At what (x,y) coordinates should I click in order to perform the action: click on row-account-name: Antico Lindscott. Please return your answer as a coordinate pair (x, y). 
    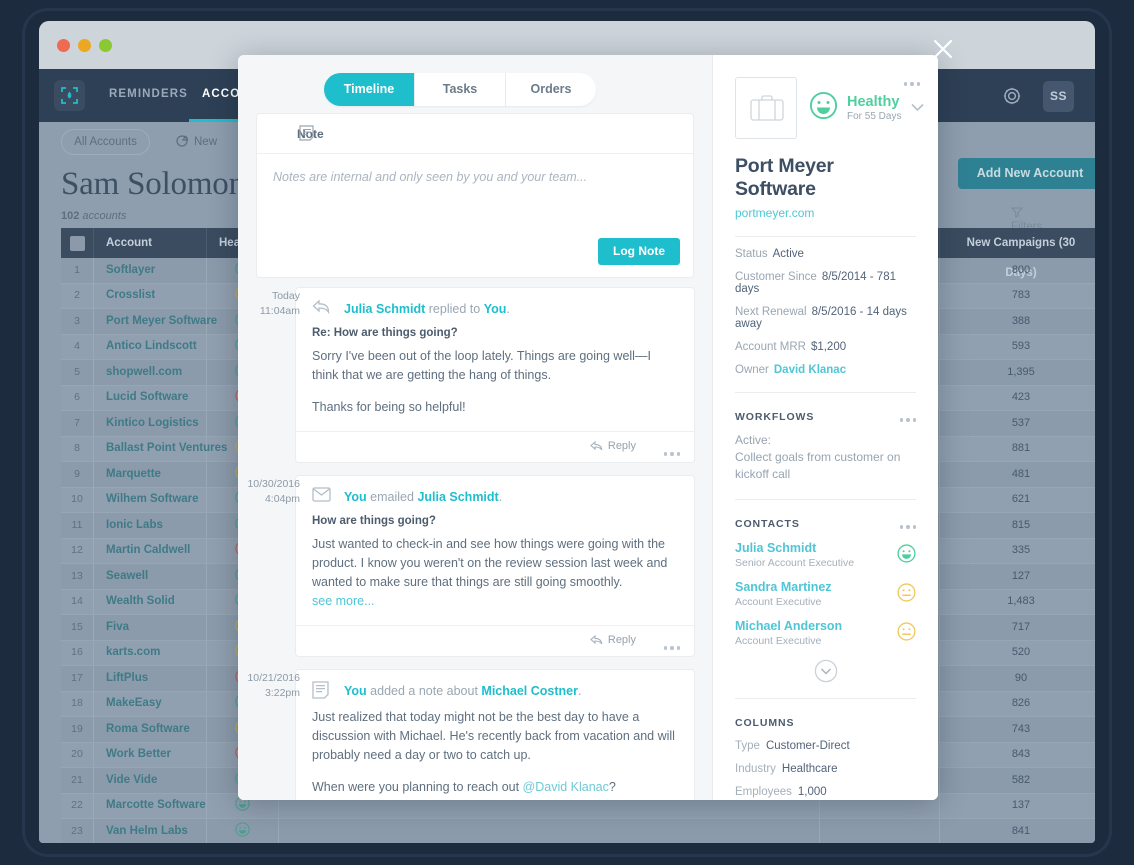
    Looking at the image, I should click on (150, 347).